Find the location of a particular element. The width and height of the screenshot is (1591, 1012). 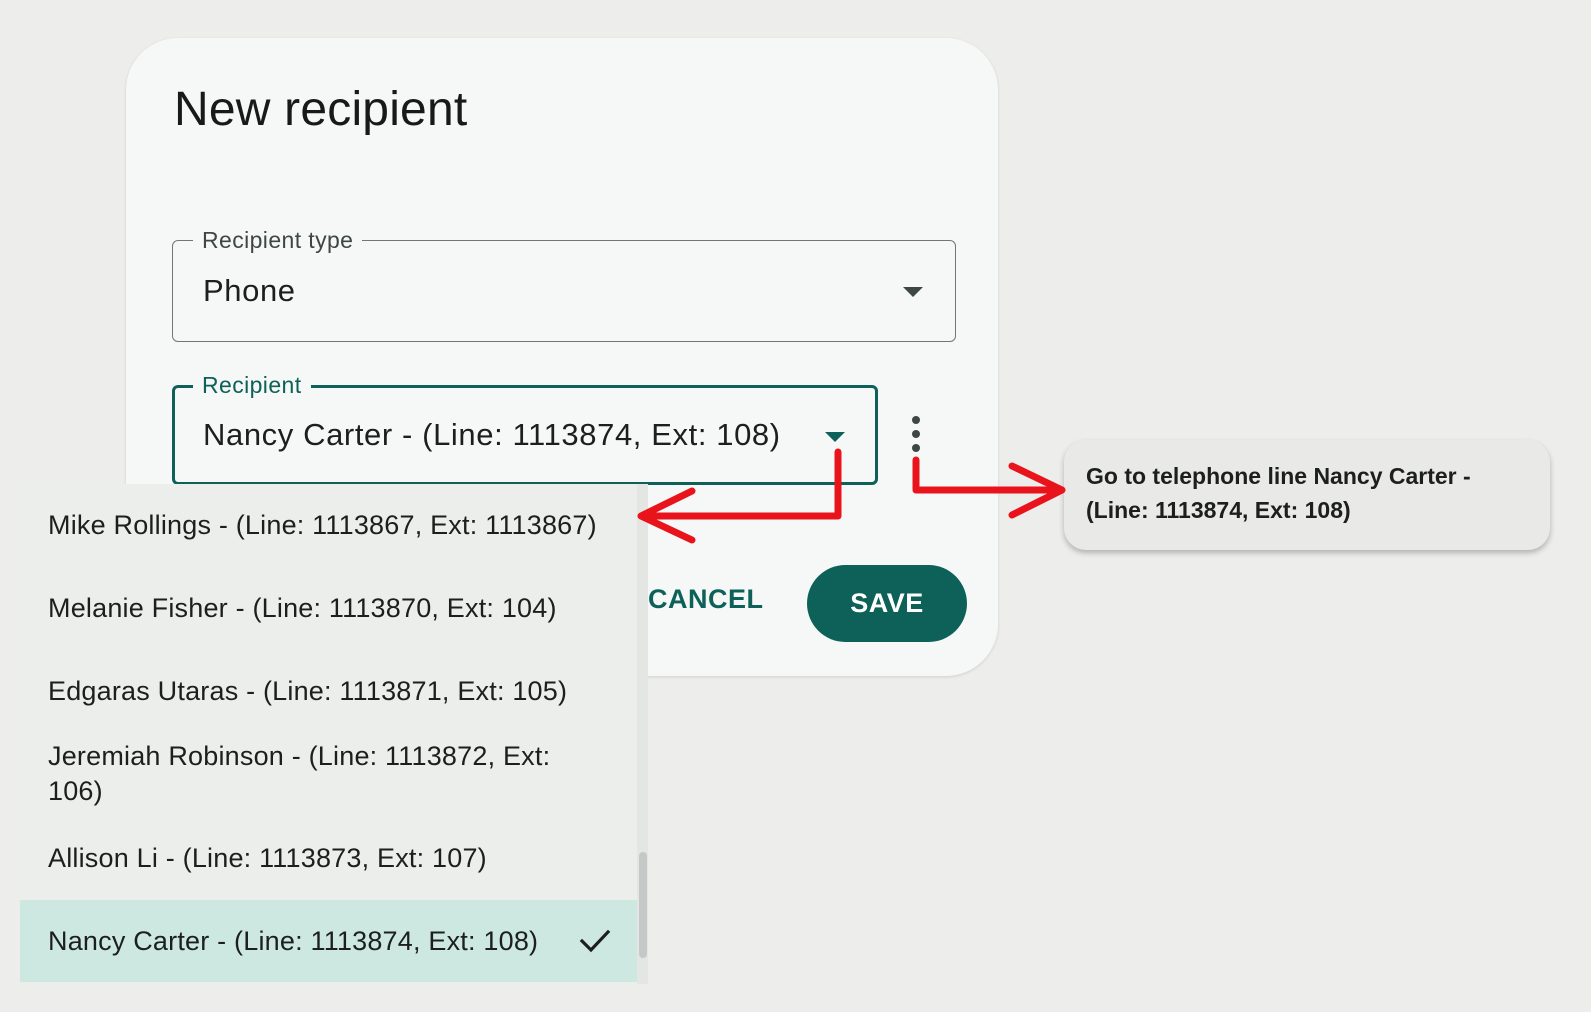

annotation-arrowhead-right is located at coordinates (1037, 490).